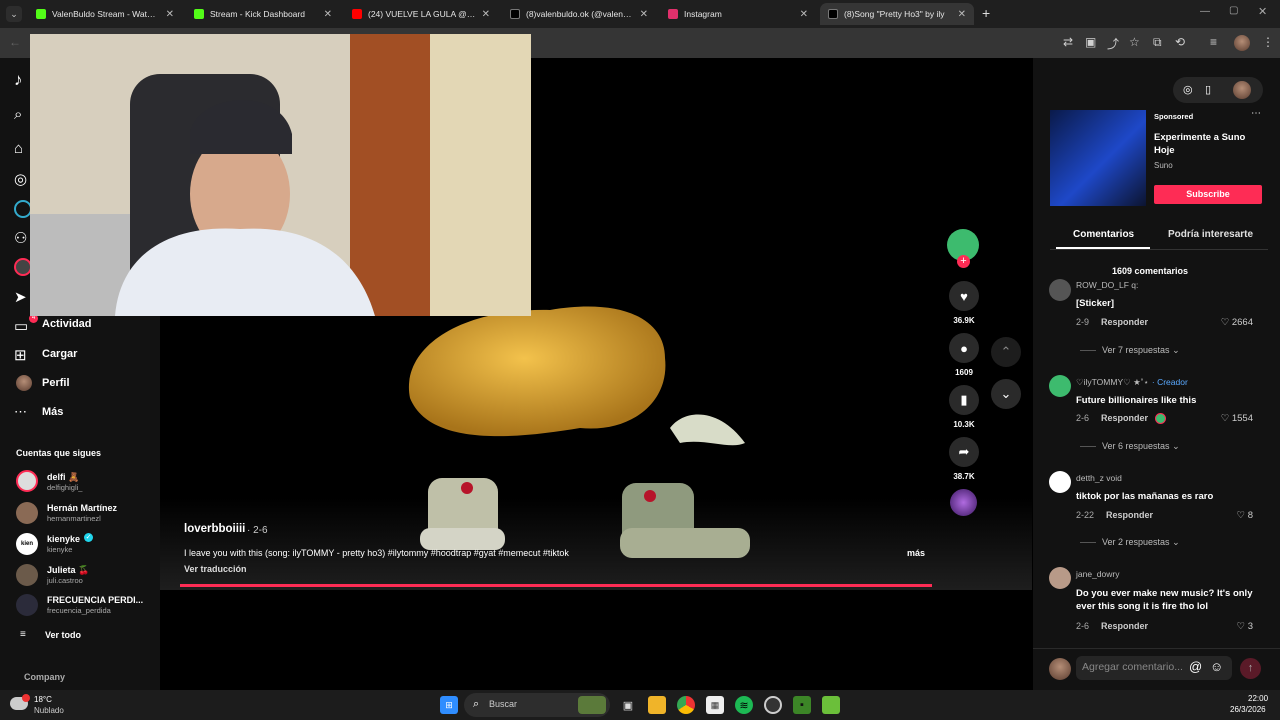  I want to click on sidebar-item-label: Cargar, so click(60, 354).